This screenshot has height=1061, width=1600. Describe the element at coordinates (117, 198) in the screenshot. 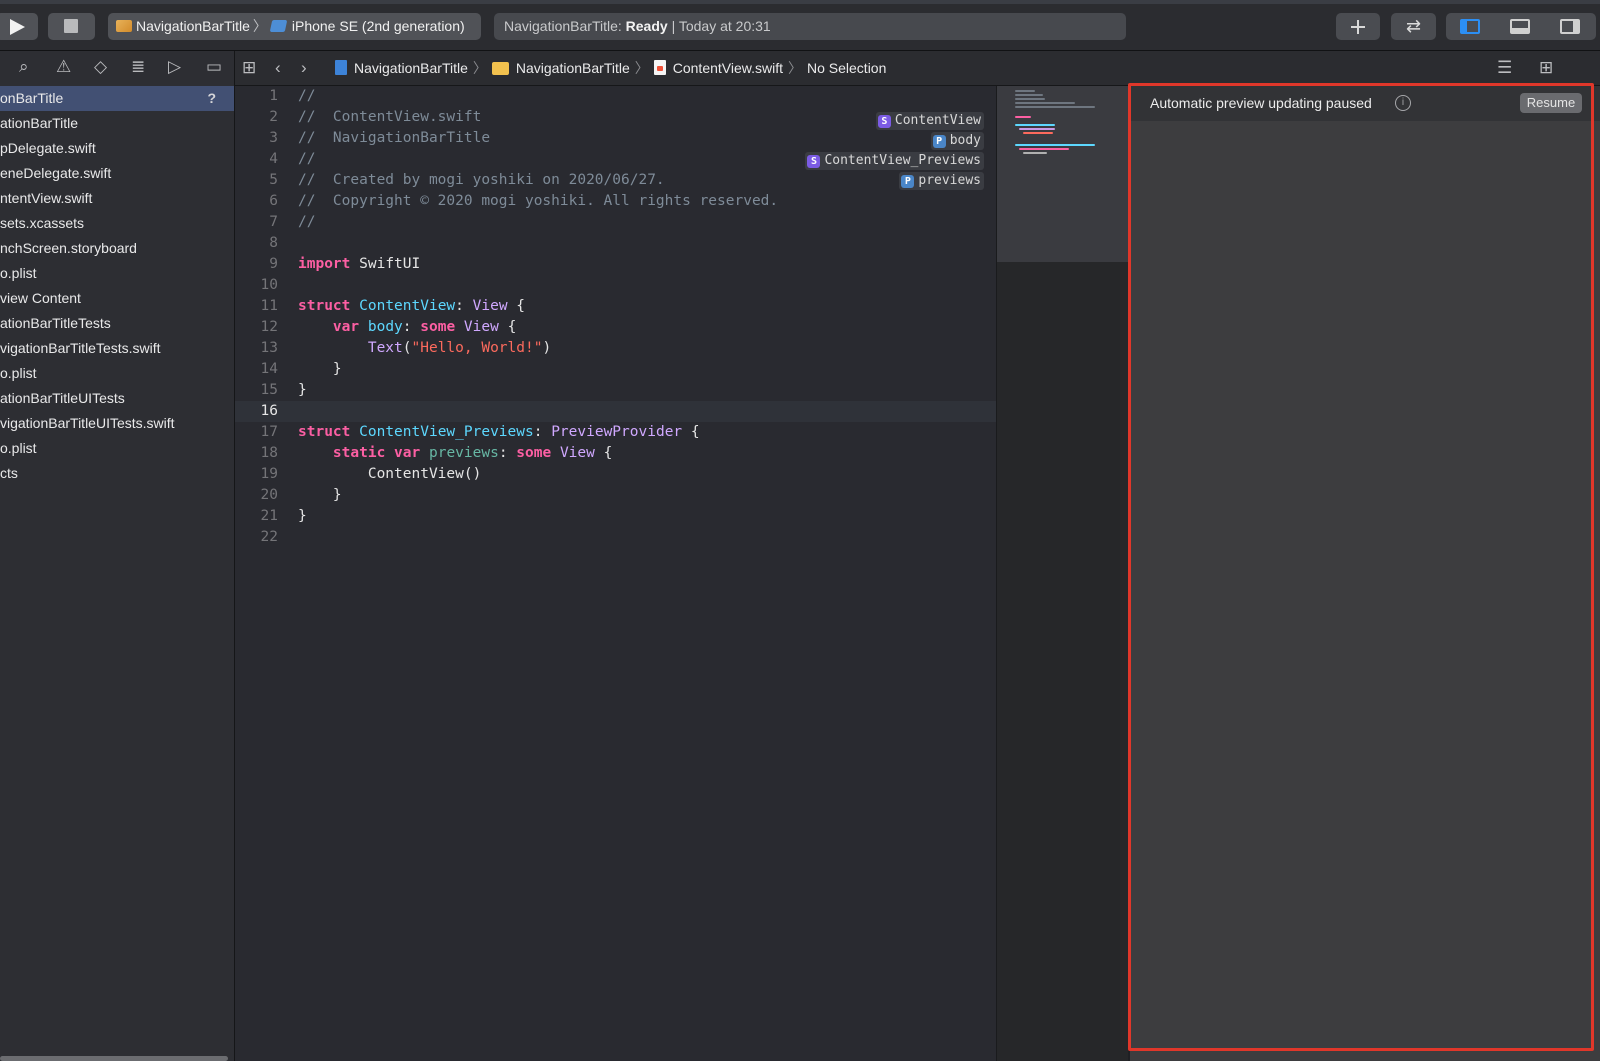

I see `tree-item: ntentView.swift` at that location.